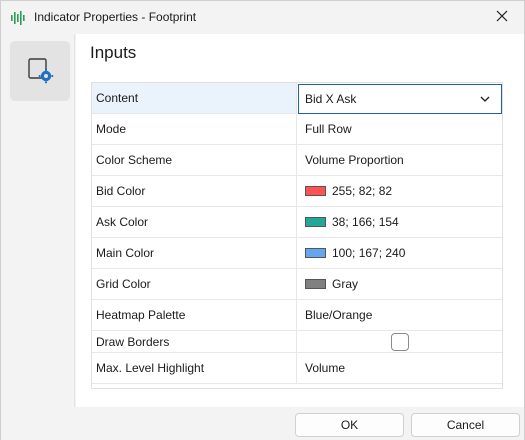  I want to click on chevron-down-icon, so click(485, 99).